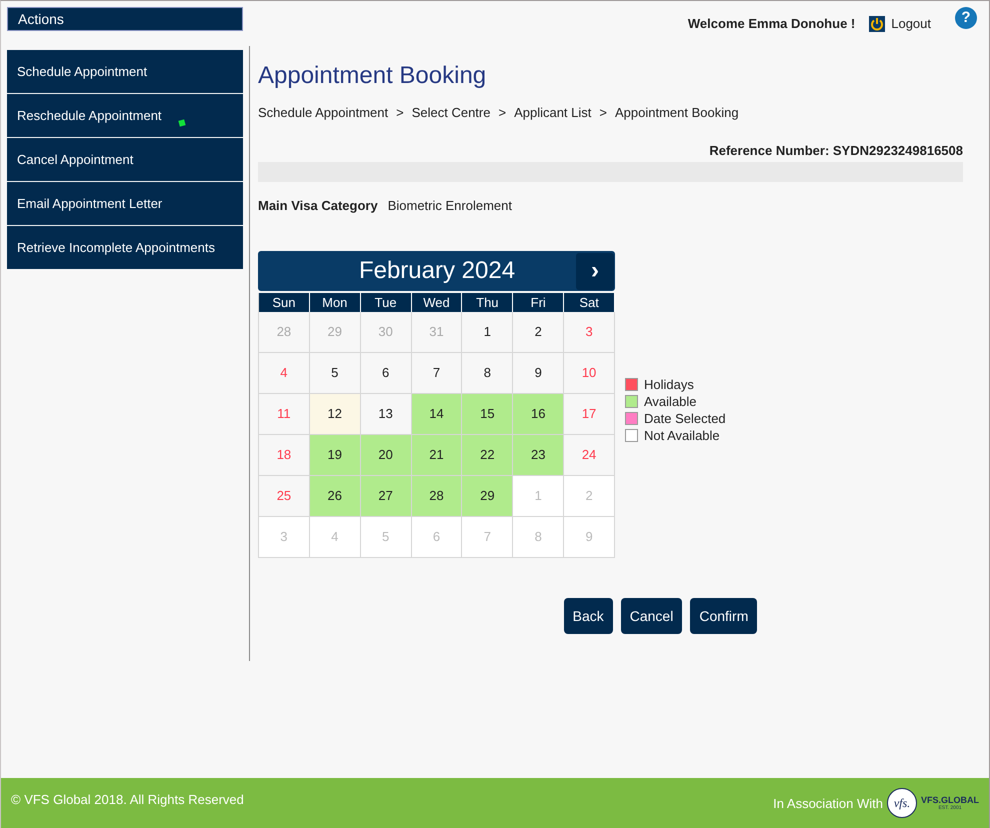  I want to click on day-cell: 29, so click(488, 496).